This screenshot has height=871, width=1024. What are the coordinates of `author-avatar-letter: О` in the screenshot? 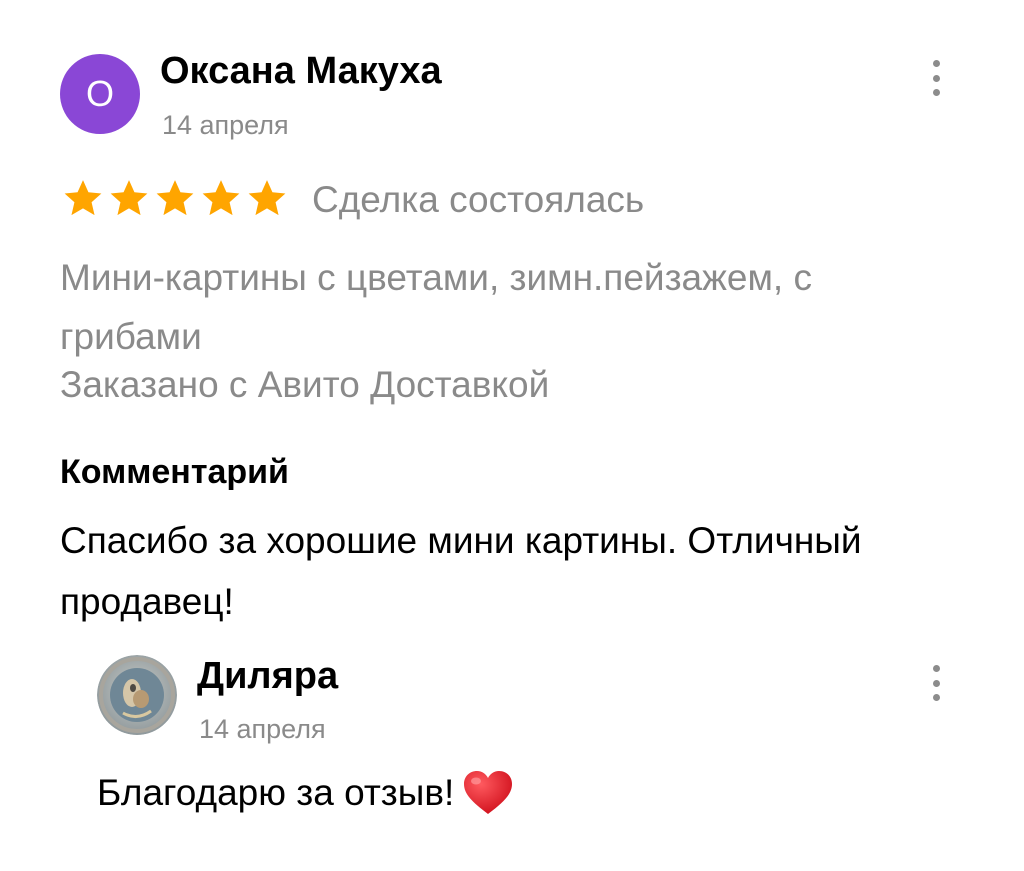 It's located at (99, 93).